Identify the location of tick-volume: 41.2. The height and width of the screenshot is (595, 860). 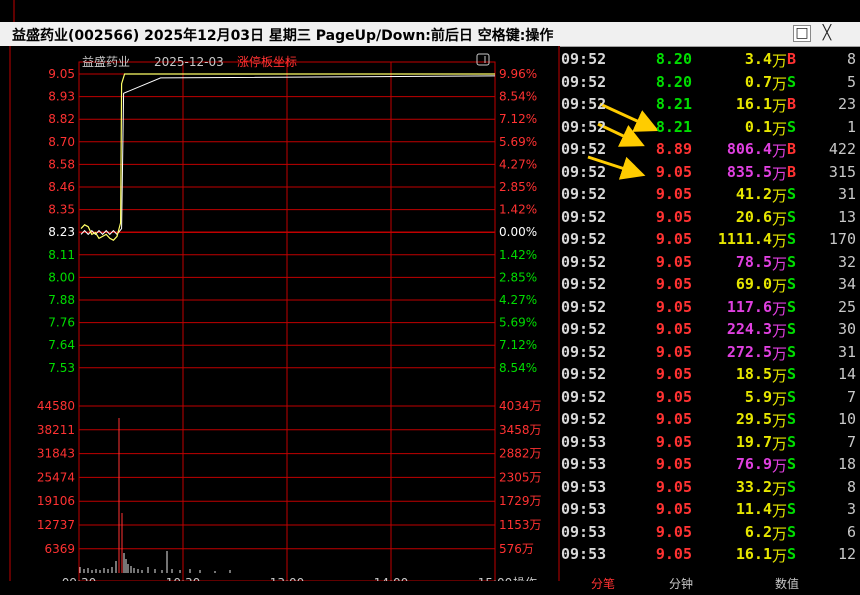
(753, 194).